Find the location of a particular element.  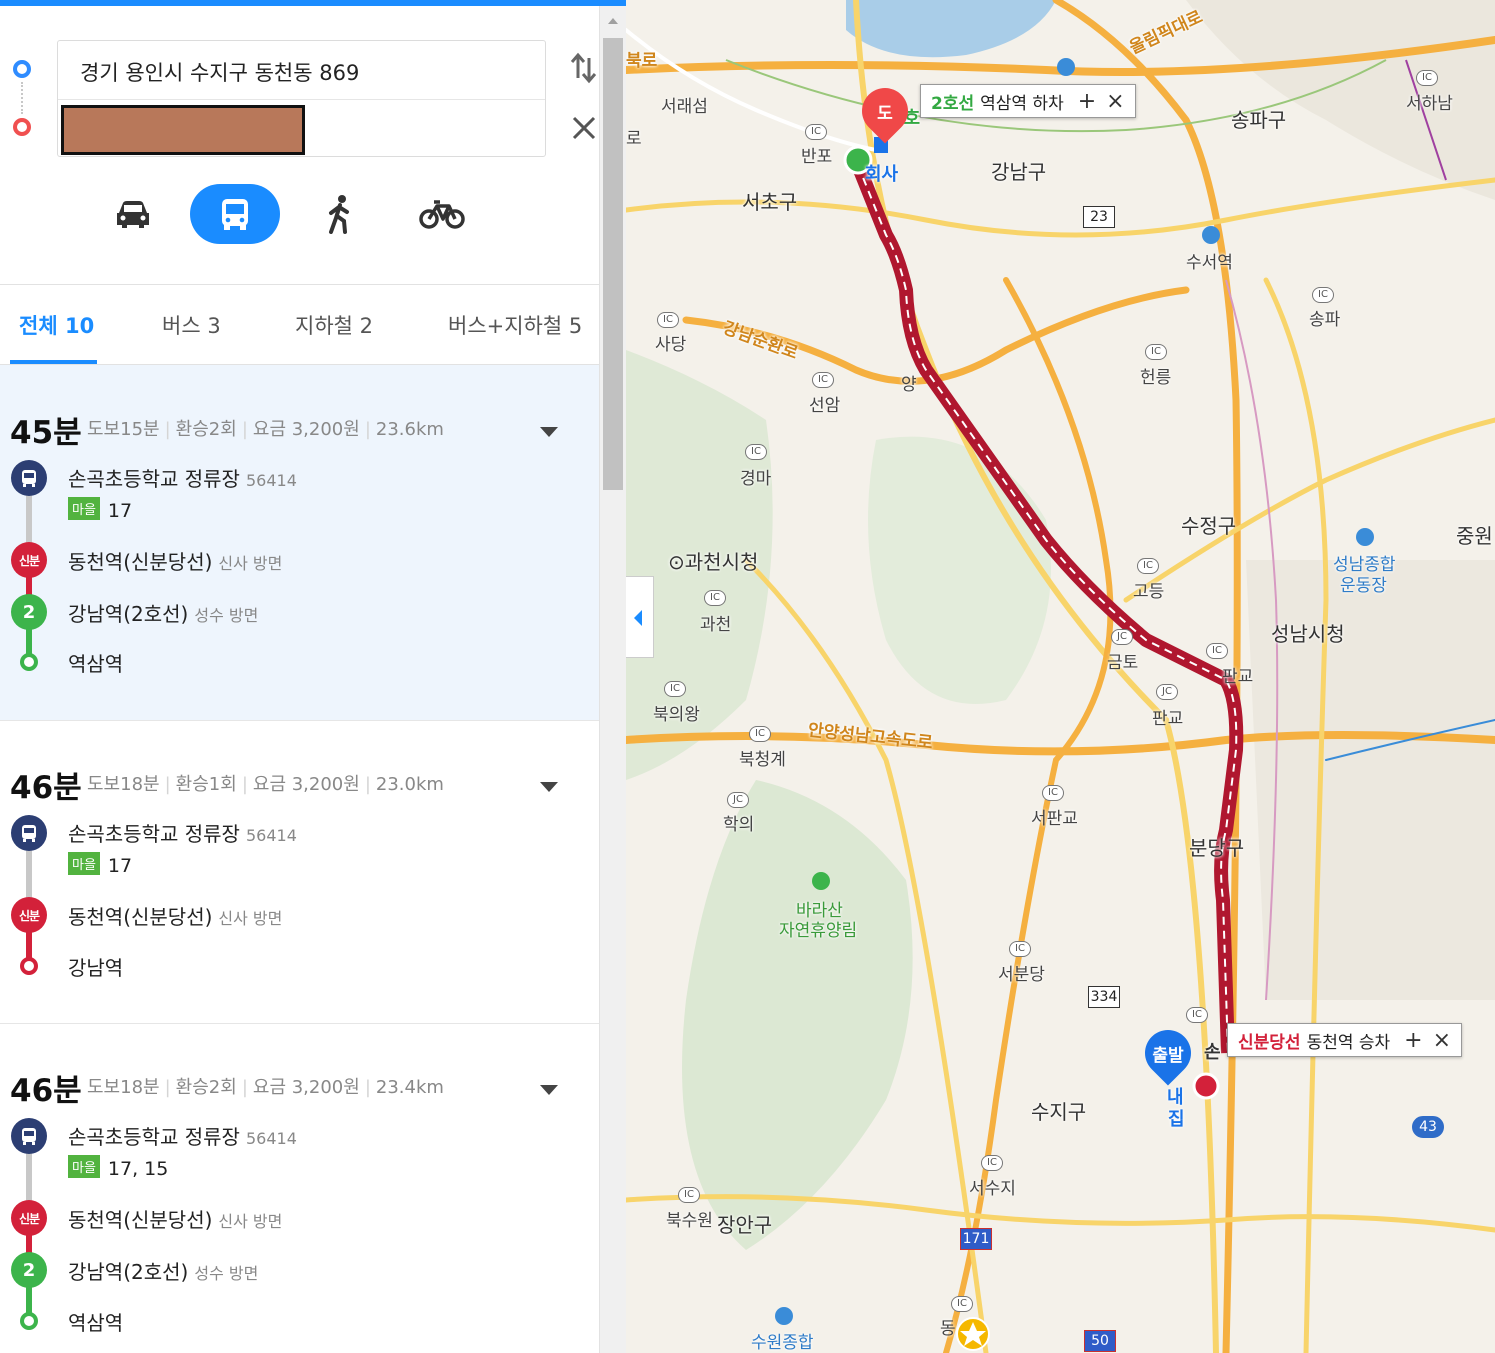

transfer-count: 환승1회 is located at coordinates (206, 784).